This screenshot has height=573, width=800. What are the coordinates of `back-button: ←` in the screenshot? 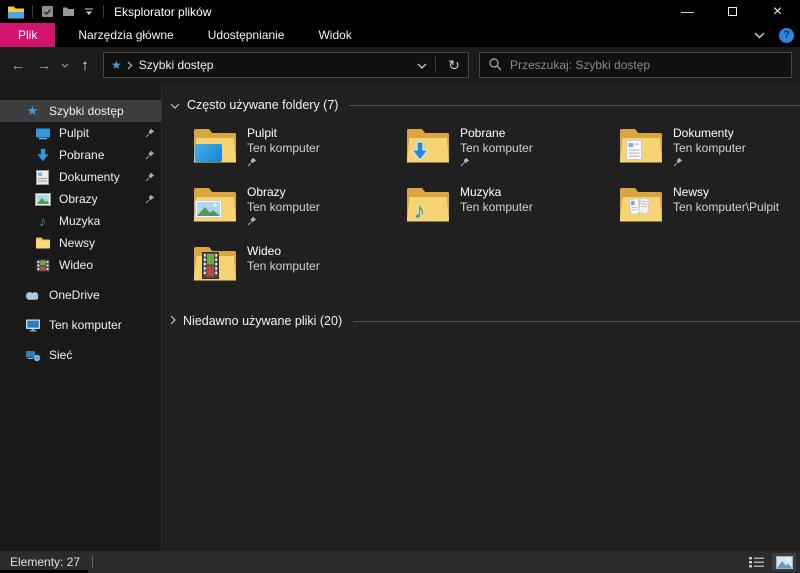 It's located at (18, 65).